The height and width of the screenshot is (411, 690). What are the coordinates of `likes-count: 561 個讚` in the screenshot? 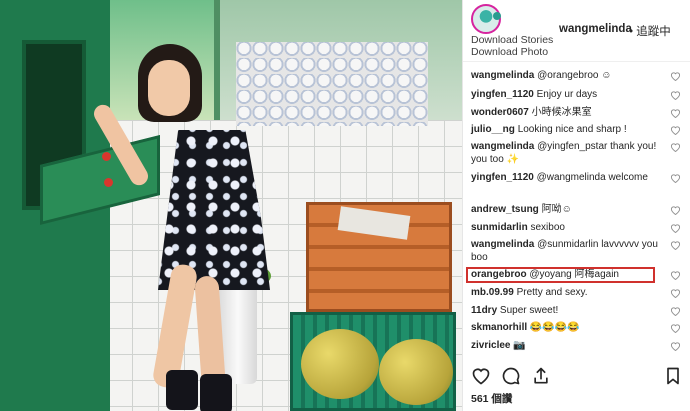 It's located at (491, 398).